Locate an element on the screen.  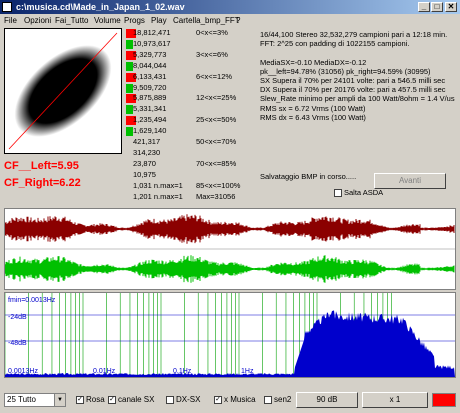
window-title: c:\musica.cd\Made_in_Japan_1_02.wav is located at coordinates (100, 7).